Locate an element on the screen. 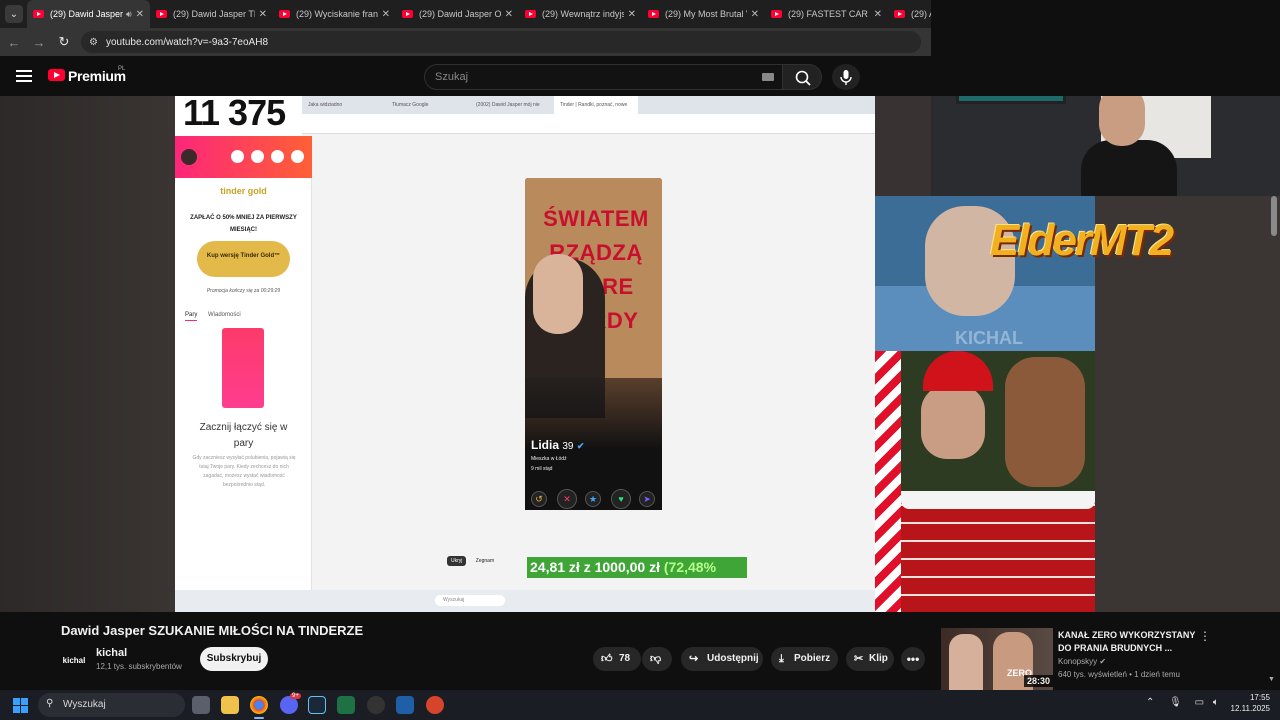 This screenshot has height=720, width=1280. file-explorer-icon is located at coordinates (230, 705).